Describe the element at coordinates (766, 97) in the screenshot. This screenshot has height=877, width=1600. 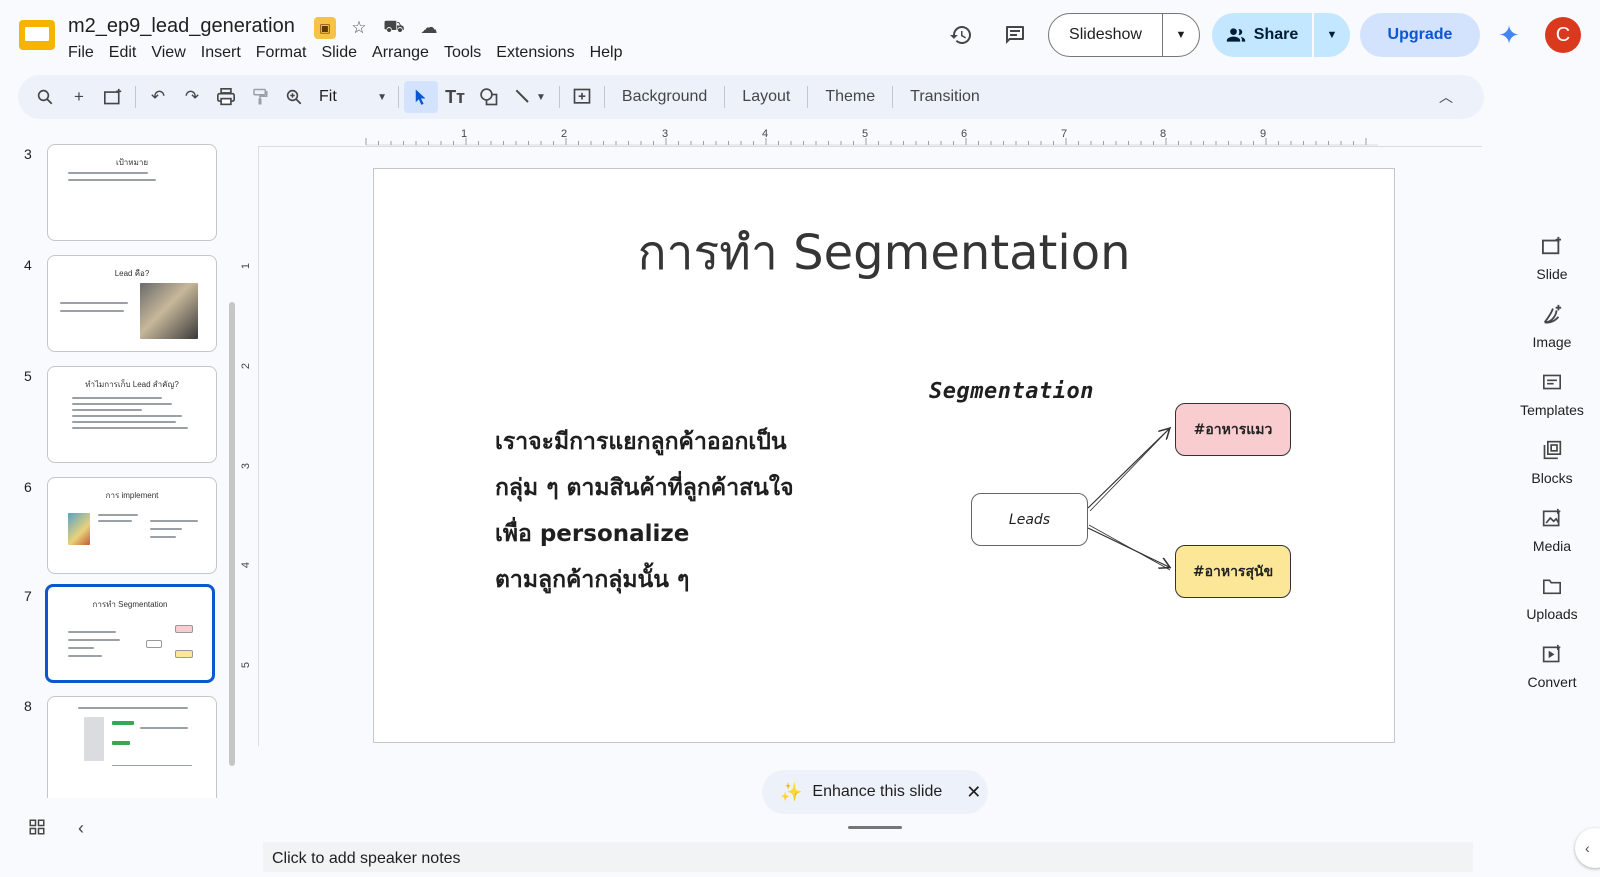
I see `layout-button: Layout` at that location.